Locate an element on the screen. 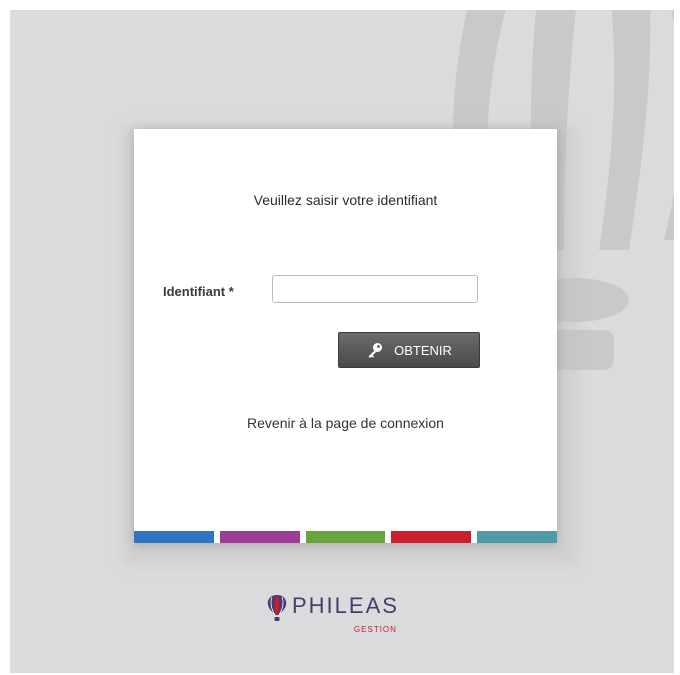 Image resolution: width=680 pixels, height=675 pixels. stripe-green is located at coordinates (345, 537).